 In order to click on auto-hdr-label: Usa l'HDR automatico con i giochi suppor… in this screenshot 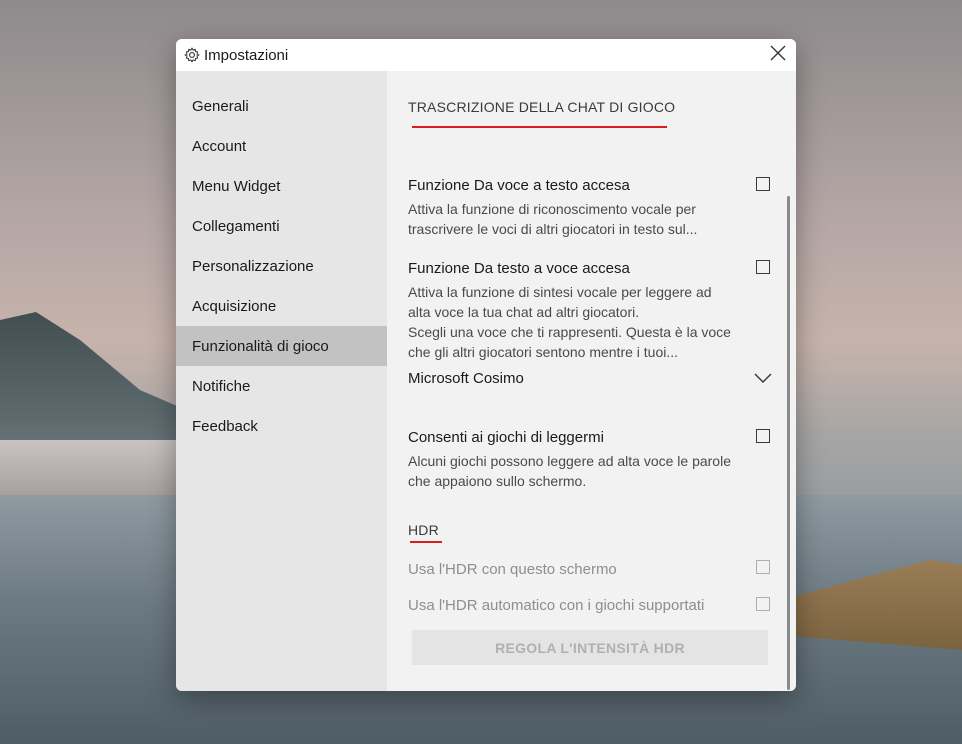, I will do `click(556, 605)`.